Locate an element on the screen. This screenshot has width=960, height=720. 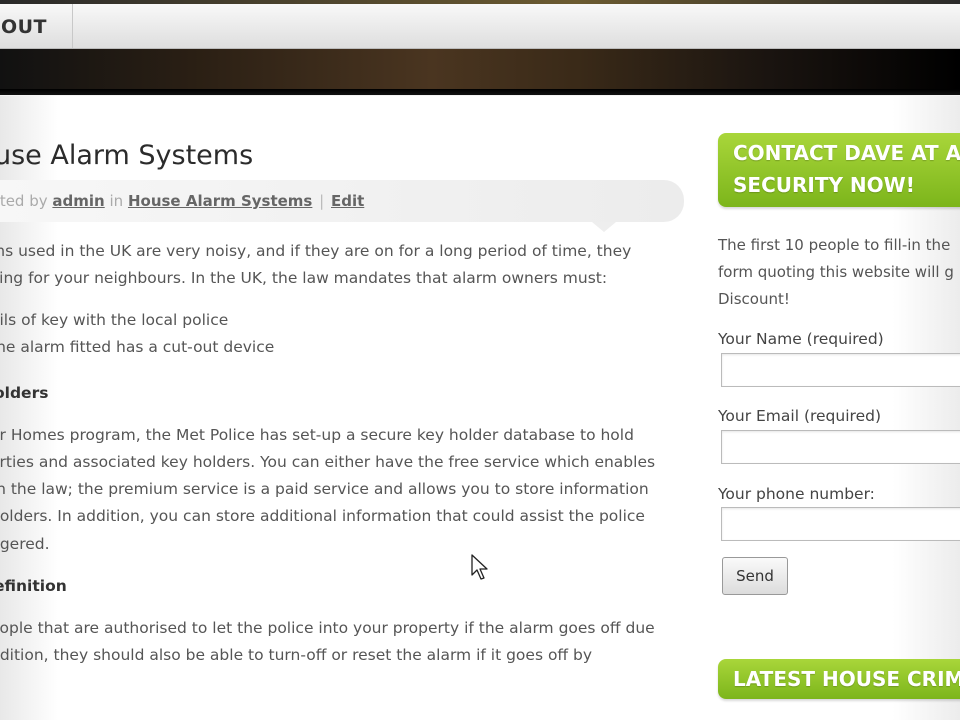
contact-title-line: SECURITY NOW! is located at coordinates (824, 185).